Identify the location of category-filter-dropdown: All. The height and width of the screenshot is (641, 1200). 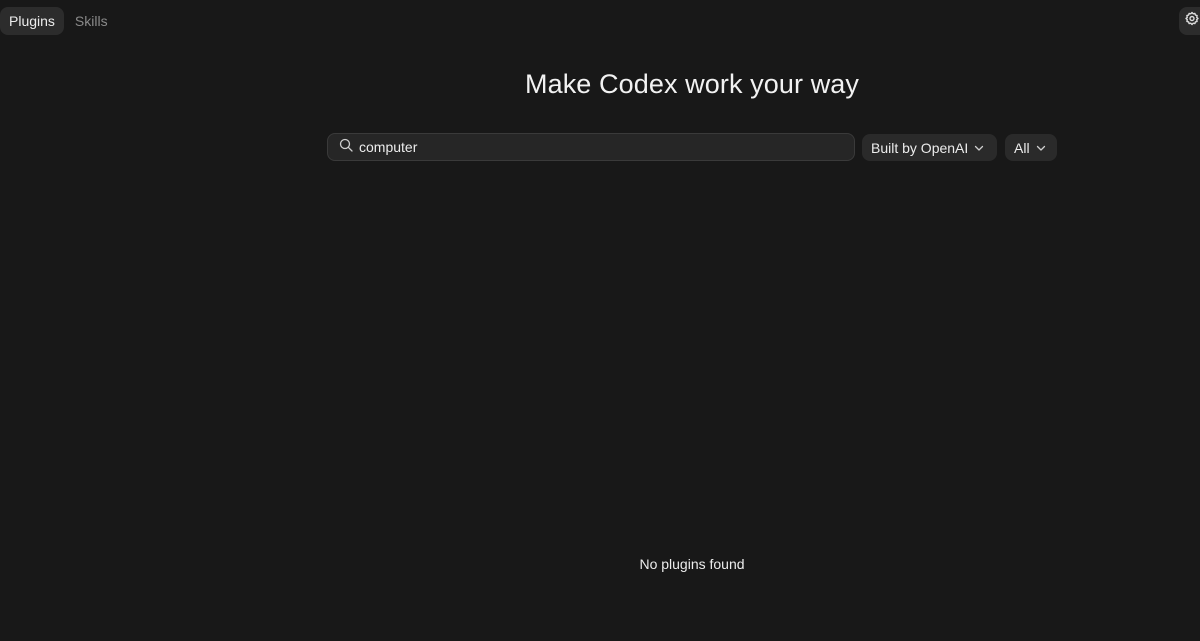
(1031, 147).